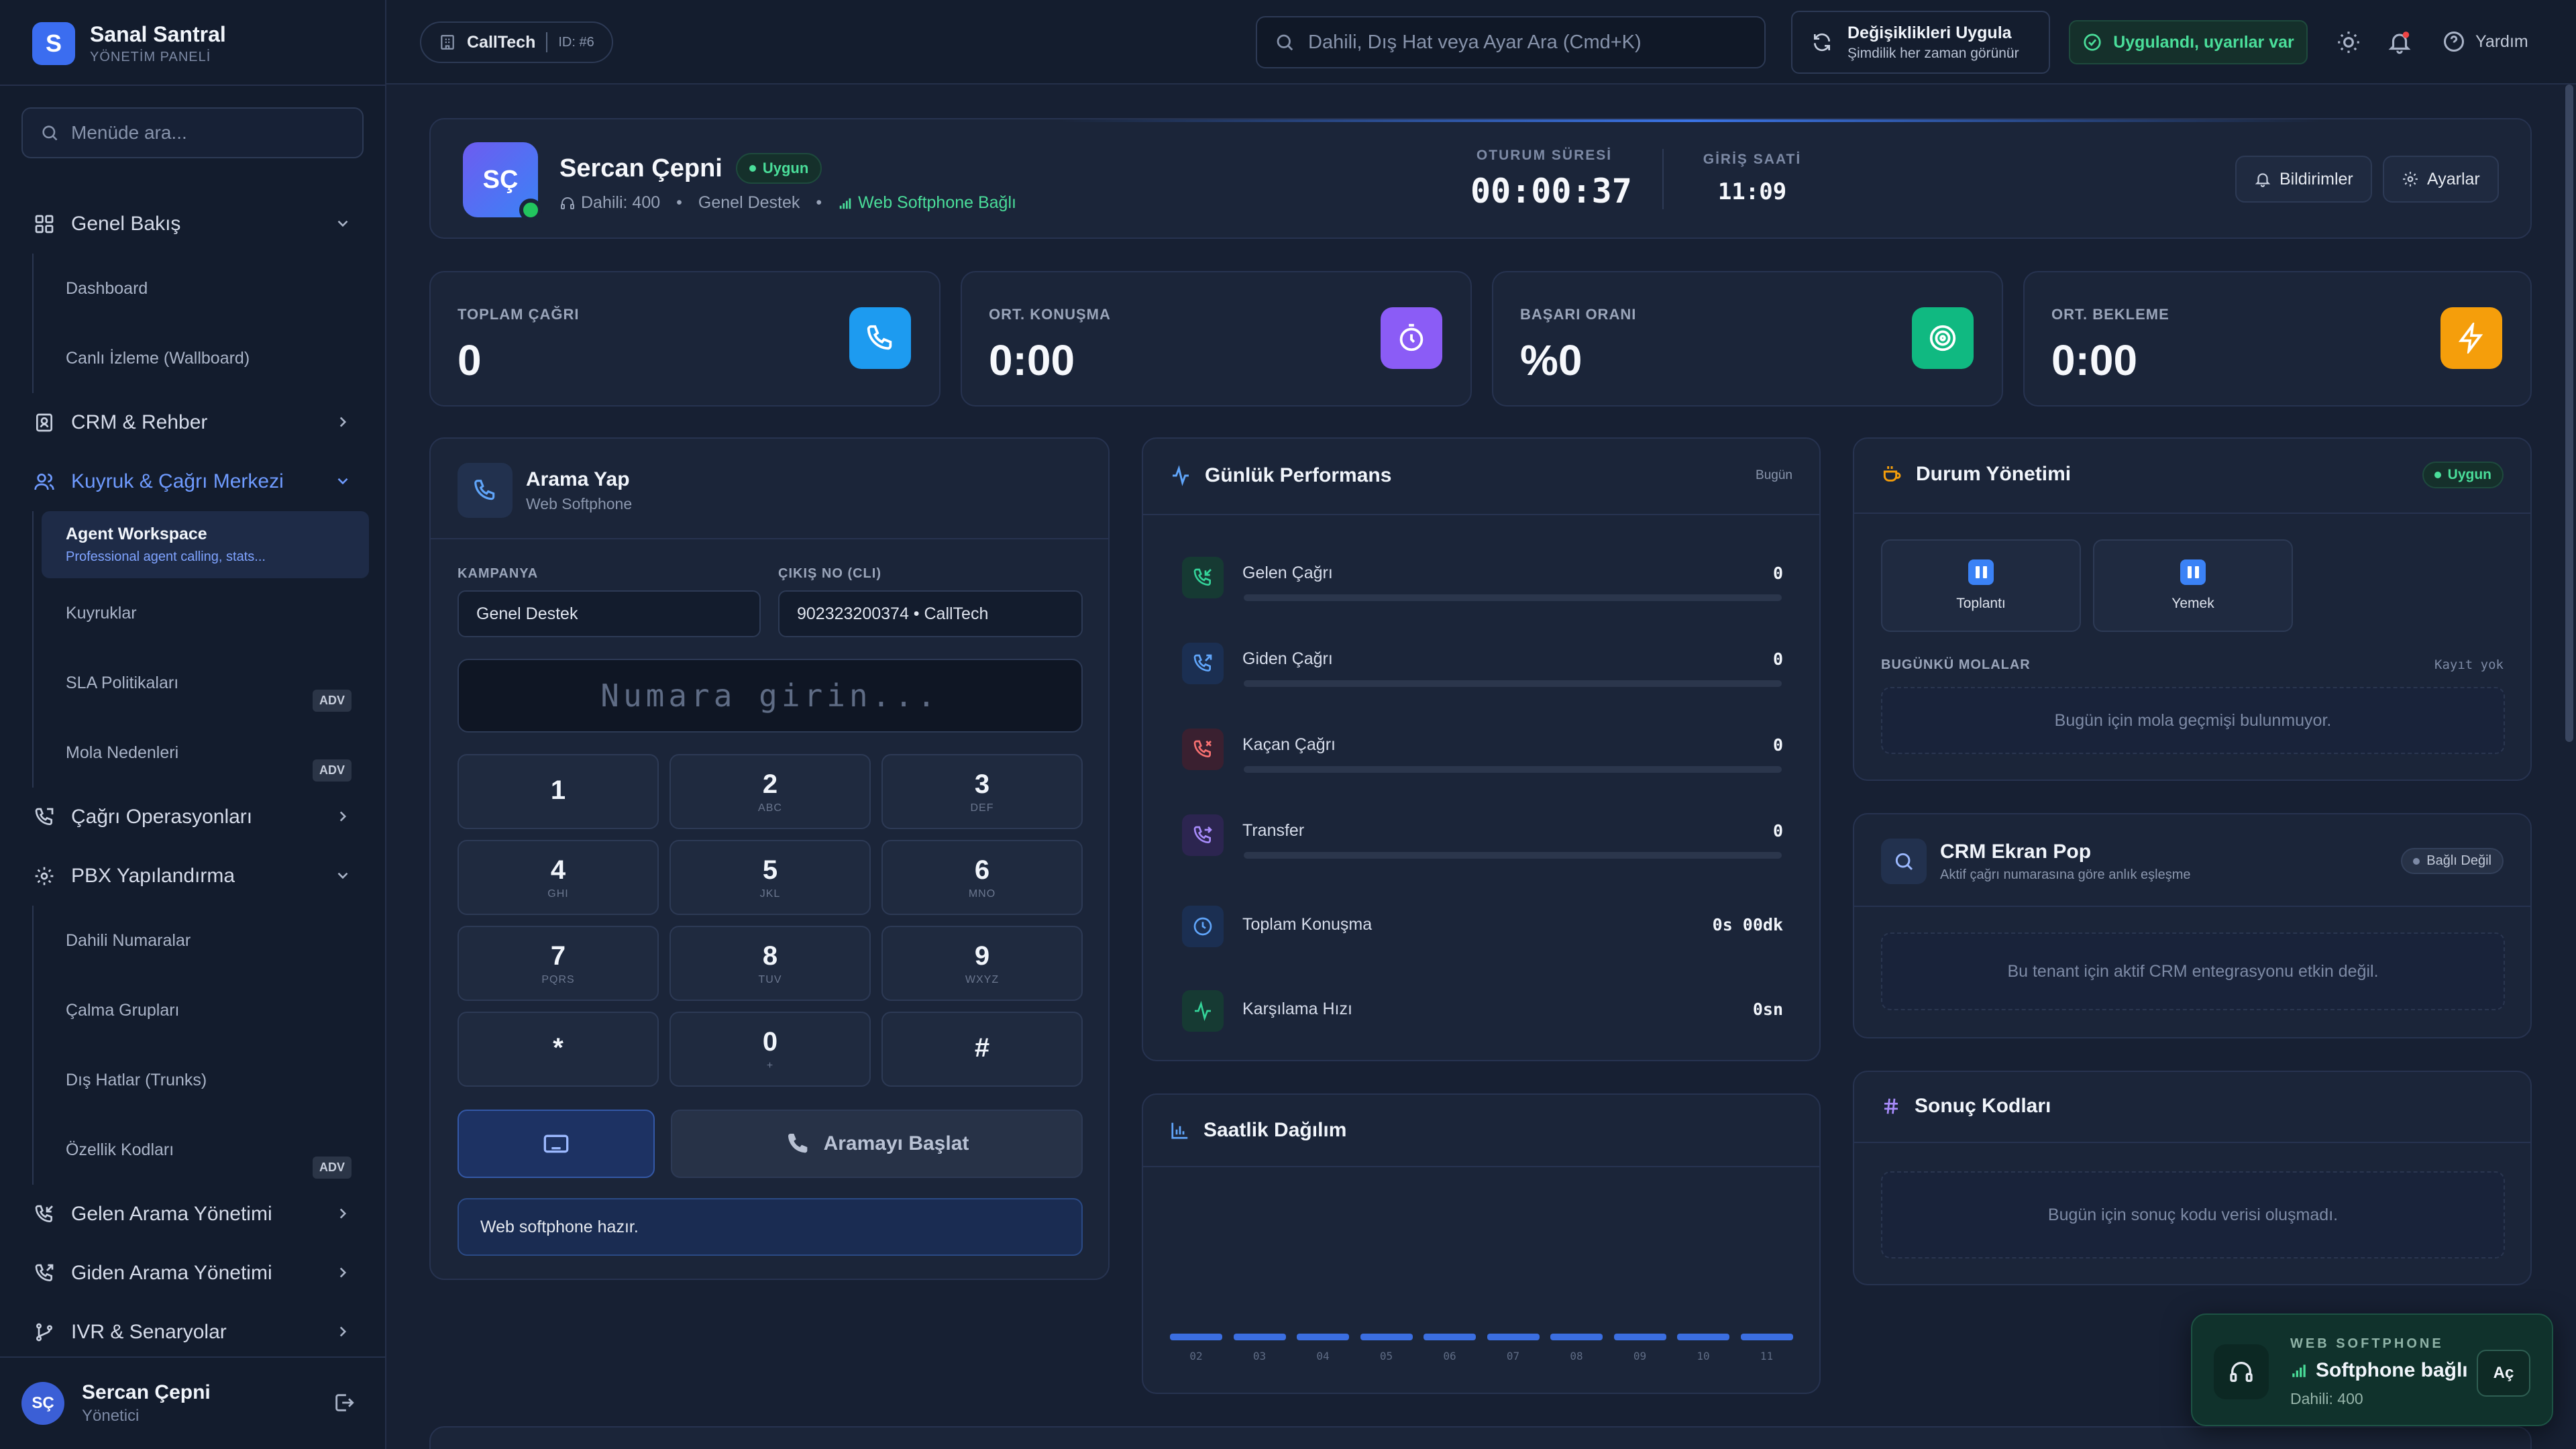  What do you see at coordinates (2348, 42) in the screenshot?
I see `sun-icon` at bounding box center [2348, 42].